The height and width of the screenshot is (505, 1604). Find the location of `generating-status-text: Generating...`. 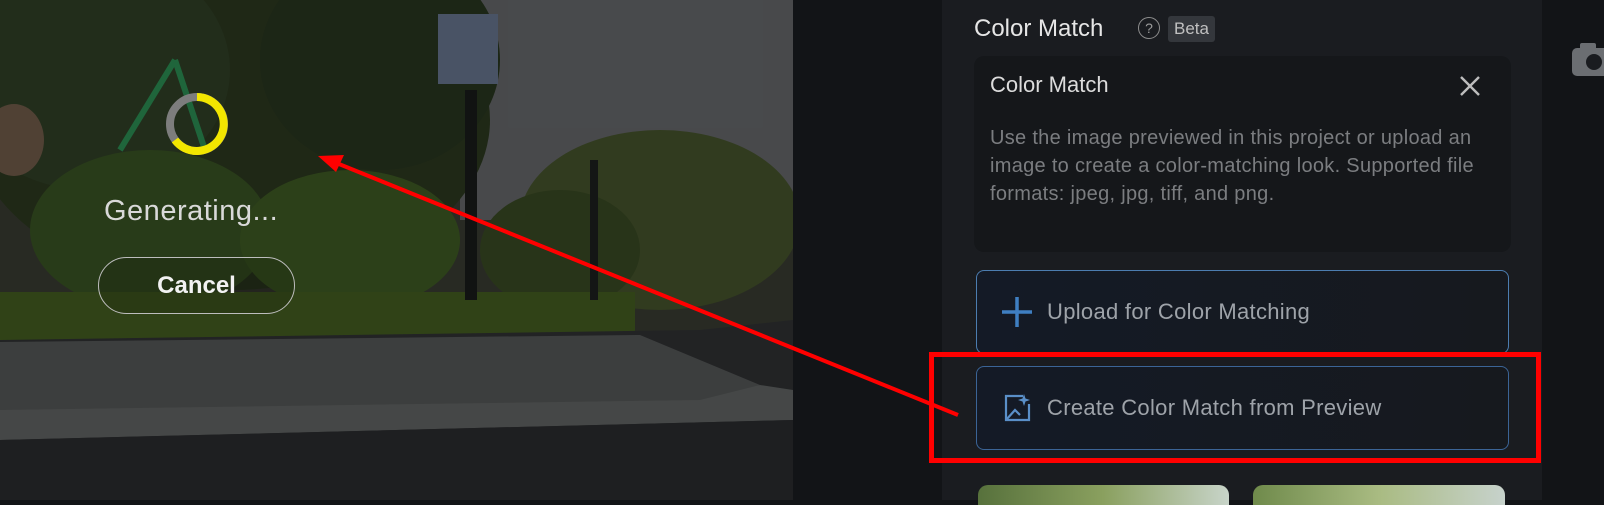

generating-status-text: Generating... is located at coordinates (191, 211).